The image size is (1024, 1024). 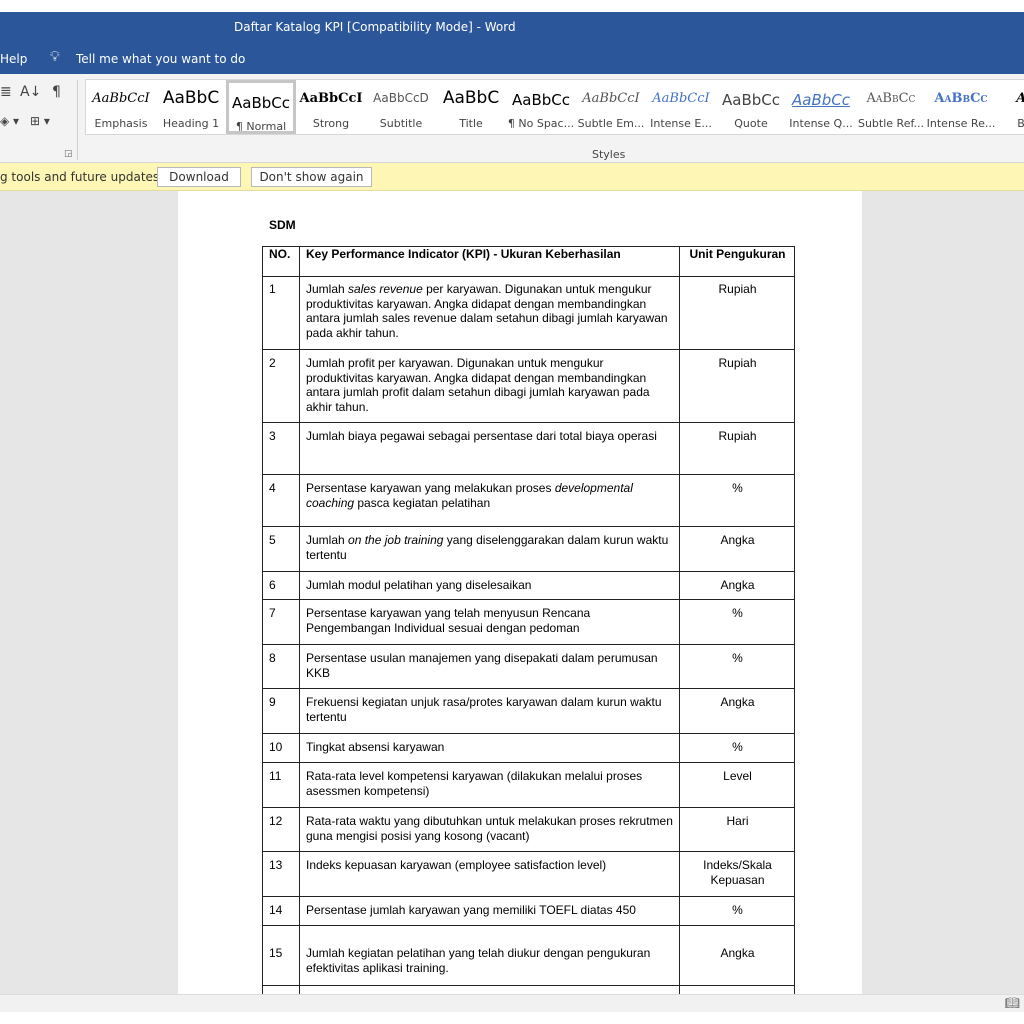 I want to click on cell-no: 12, so click(x=276, y=821).